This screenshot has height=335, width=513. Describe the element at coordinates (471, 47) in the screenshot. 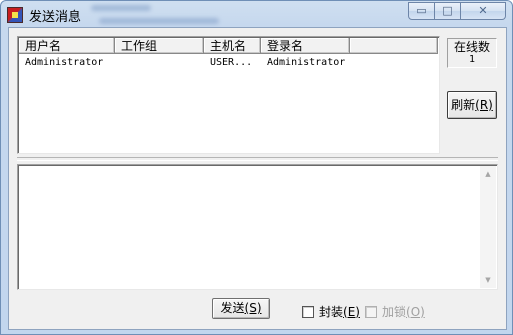

I see `online-count-label: 在线数` at that location.